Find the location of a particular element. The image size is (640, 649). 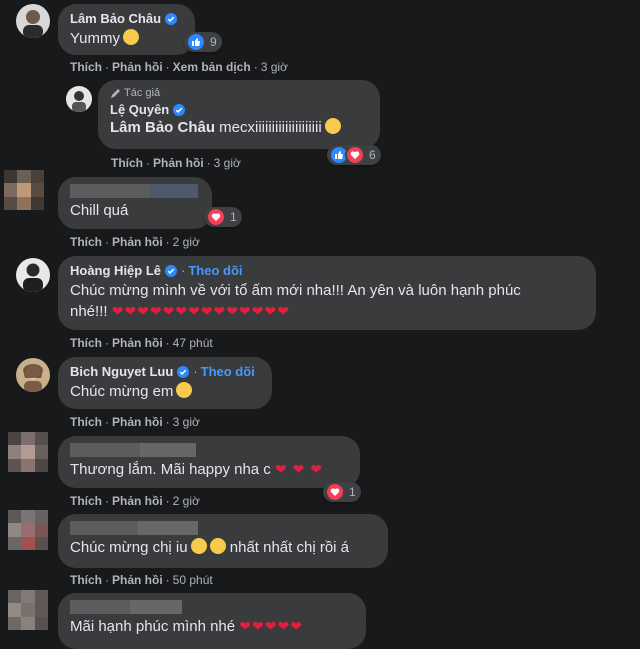

reaction-count: 9 is located at coordinates (213, 42).